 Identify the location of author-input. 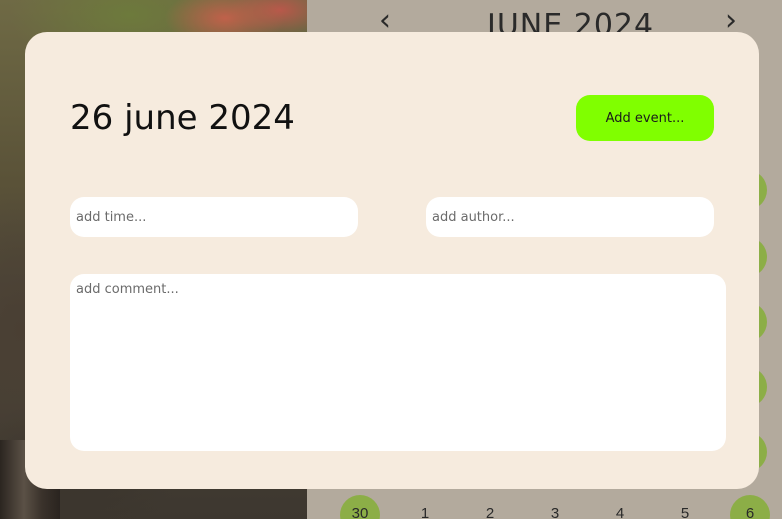
(570, 217).